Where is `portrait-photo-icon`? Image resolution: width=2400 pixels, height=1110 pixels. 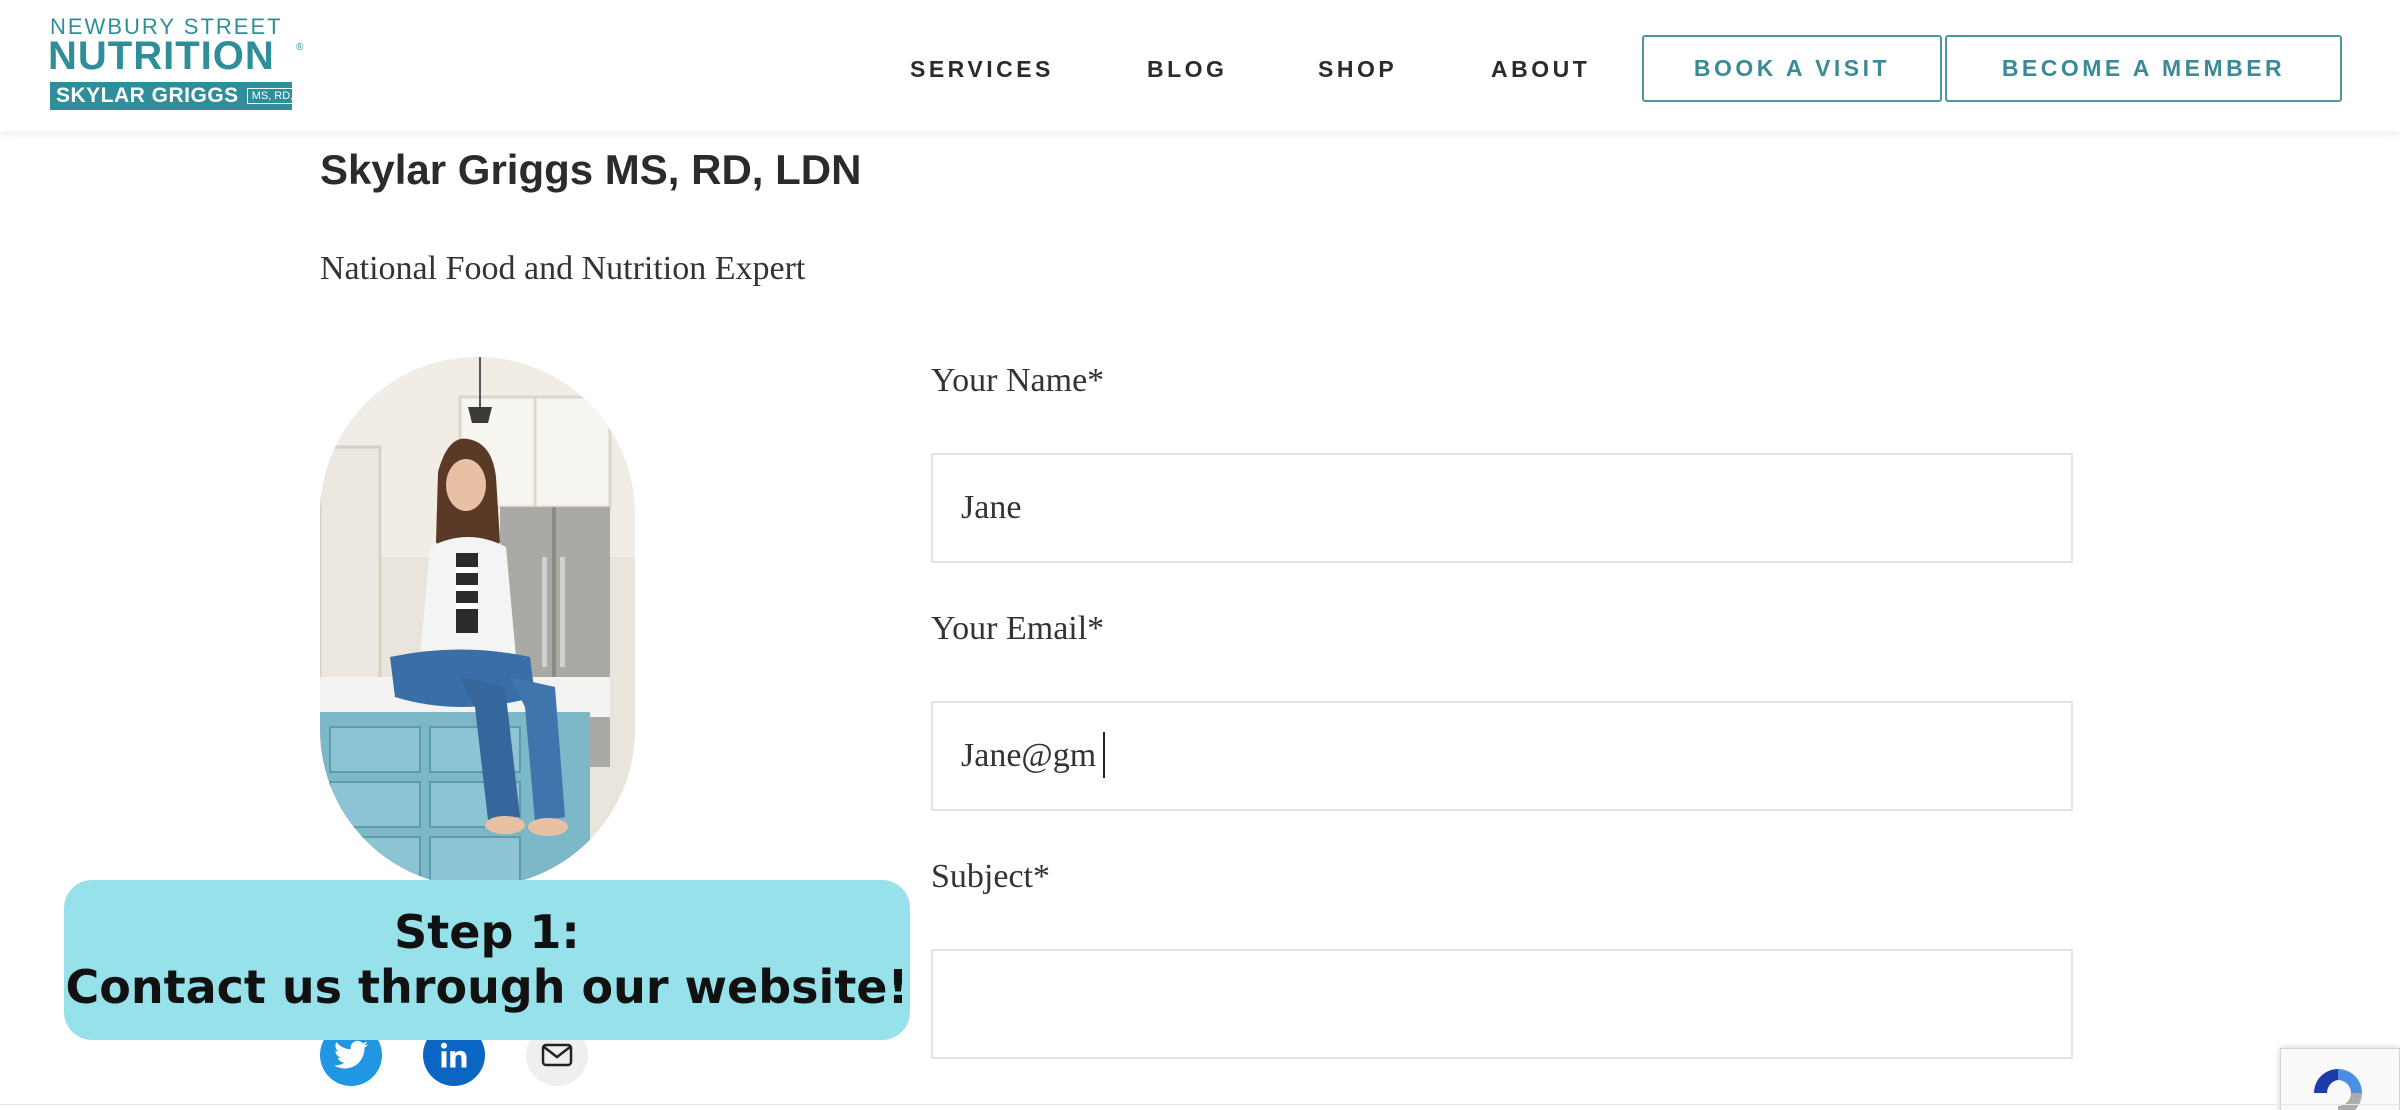 portrait-photo-icon is located at coordinates (477, 622).